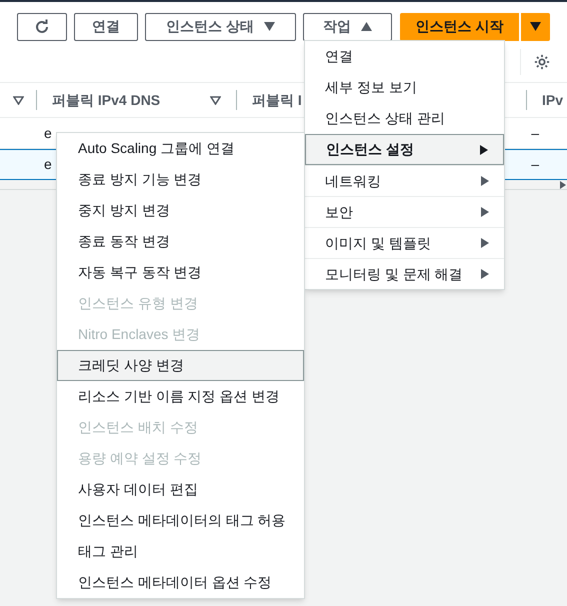  I want to click on menu-item: 연결, so click(404, 56).